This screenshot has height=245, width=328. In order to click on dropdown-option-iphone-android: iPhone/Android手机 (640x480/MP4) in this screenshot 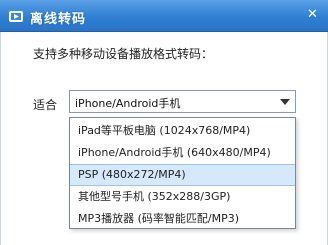, I will do `click(182, 153)`.